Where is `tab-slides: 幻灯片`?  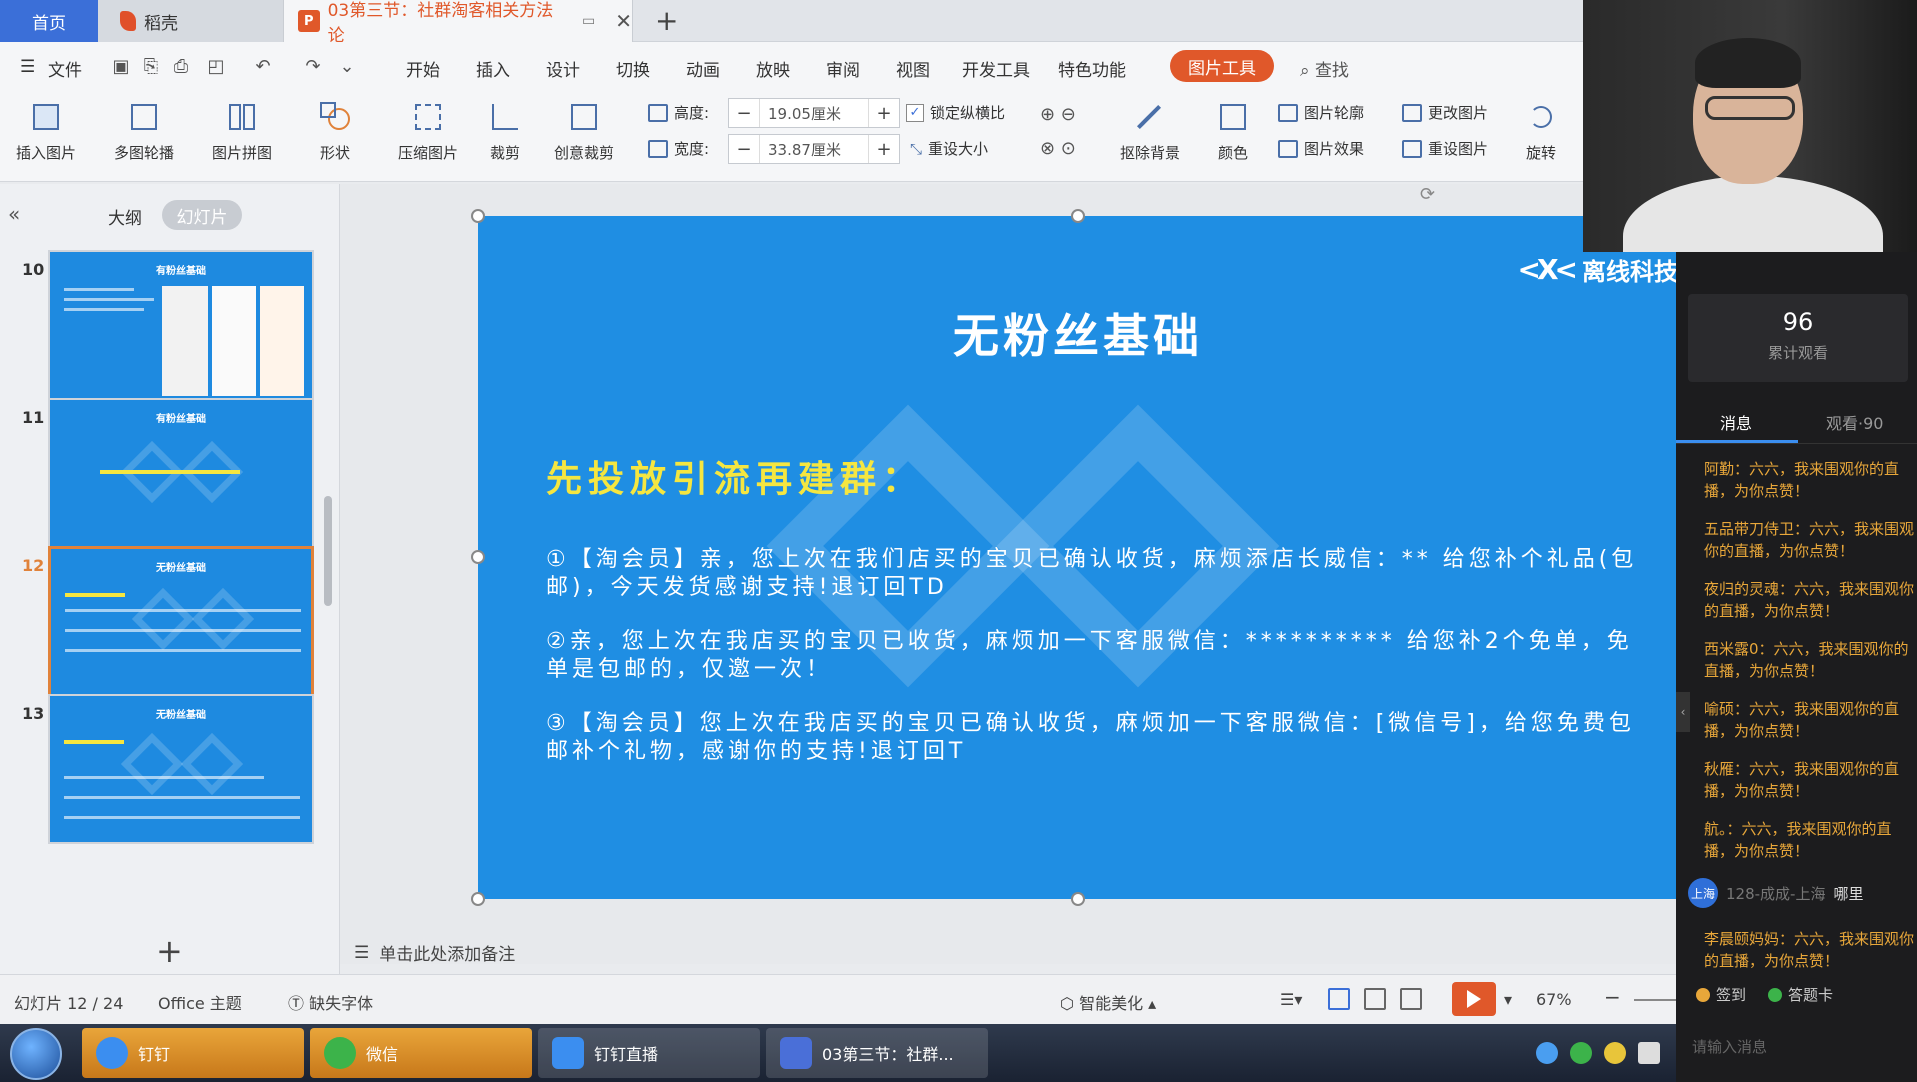 tab-slides: 幻灯片 is located at coordinates (202, 215).